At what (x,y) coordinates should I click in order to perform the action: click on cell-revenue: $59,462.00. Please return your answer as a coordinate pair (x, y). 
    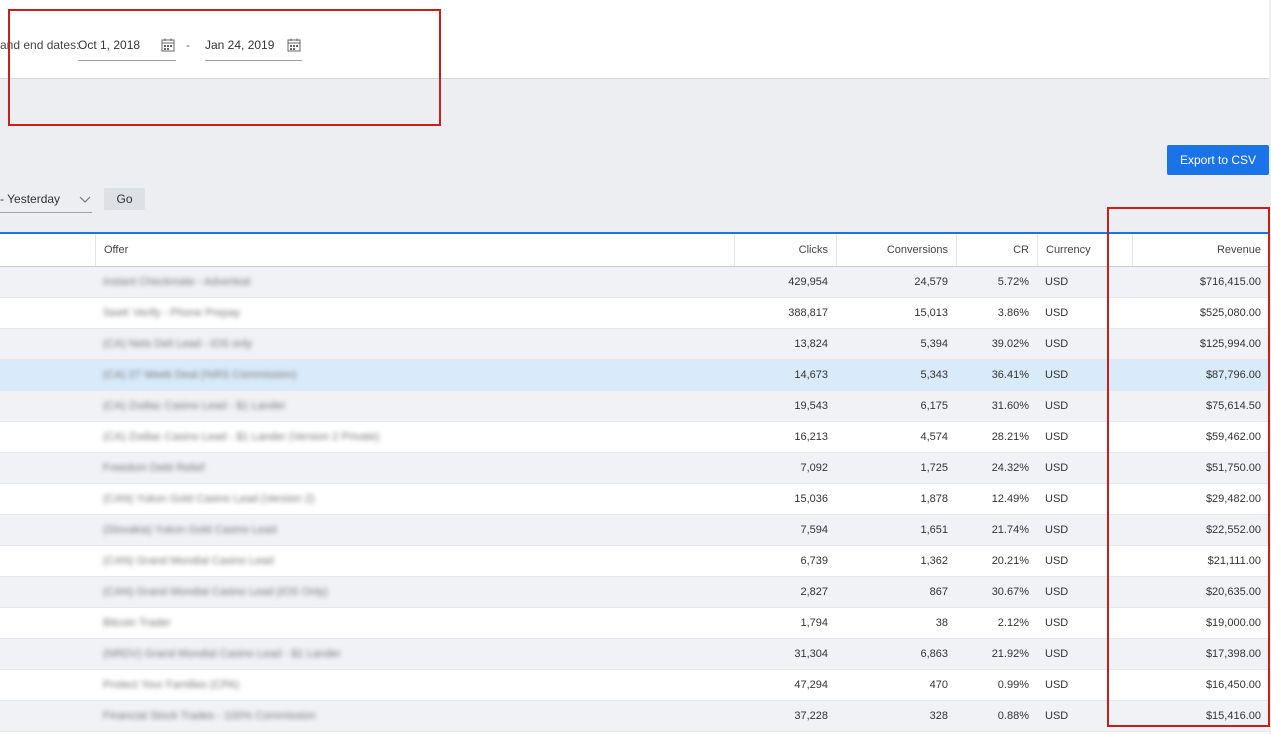
    Looking at the image, I should click on (1233, 437).